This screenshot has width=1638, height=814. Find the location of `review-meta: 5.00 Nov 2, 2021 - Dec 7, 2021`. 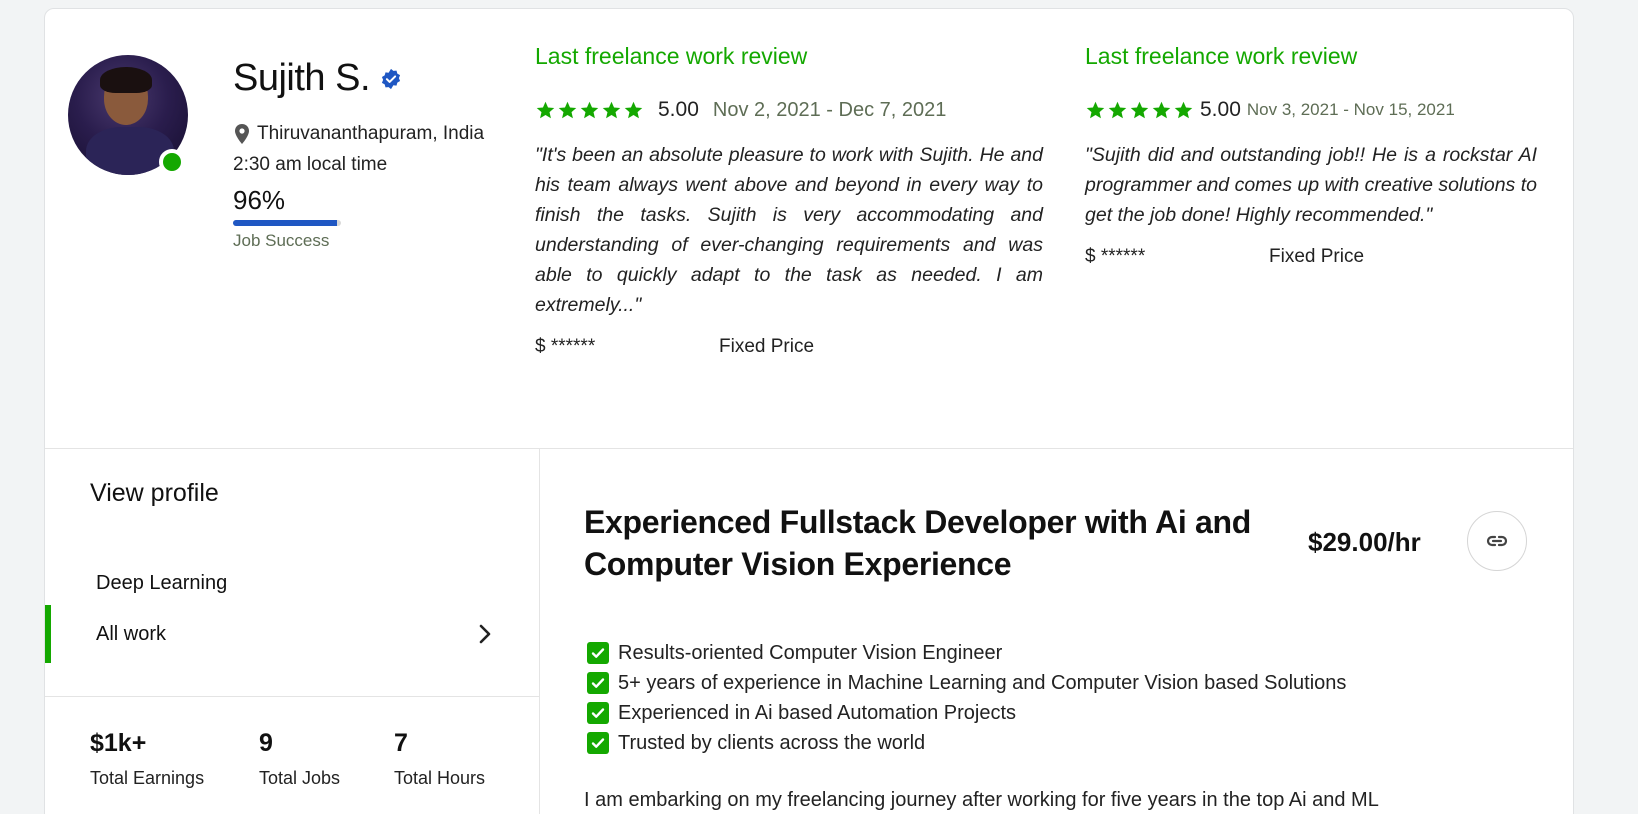

review-meta: 5.00 Nov 2, 2021 - Dec 7, 2021 is located at coordinates (789, 110).